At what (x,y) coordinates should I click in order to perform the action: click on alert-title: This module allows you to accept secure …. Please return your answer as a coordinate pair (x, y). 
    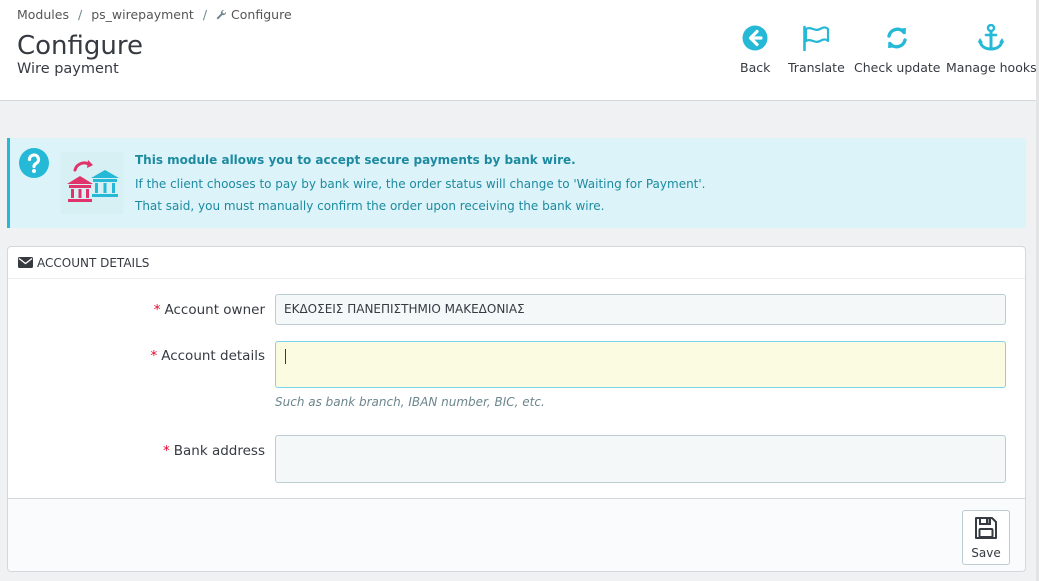
    Looking at the image, I should click on (355, 160).